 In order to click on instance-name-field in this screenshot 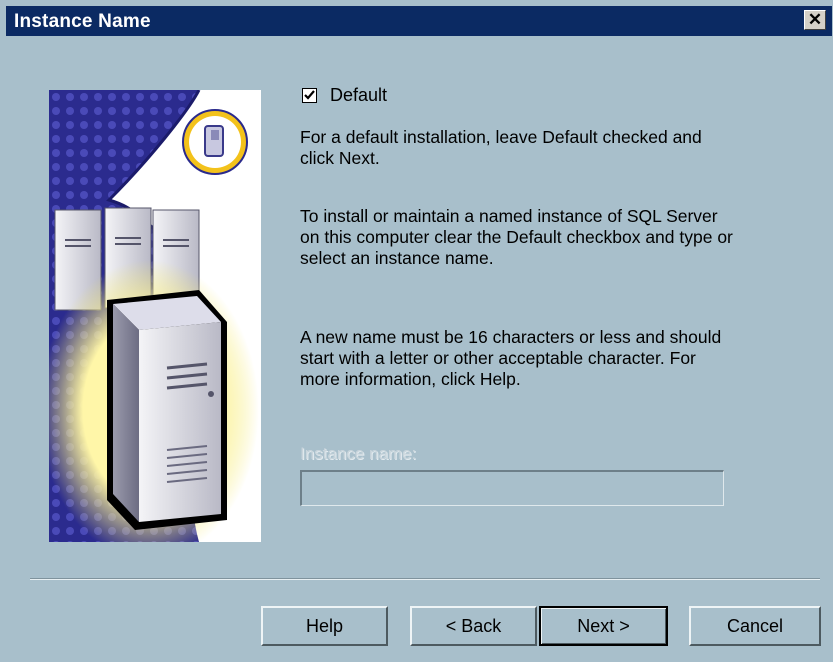, I will do `click(512, 488)`.